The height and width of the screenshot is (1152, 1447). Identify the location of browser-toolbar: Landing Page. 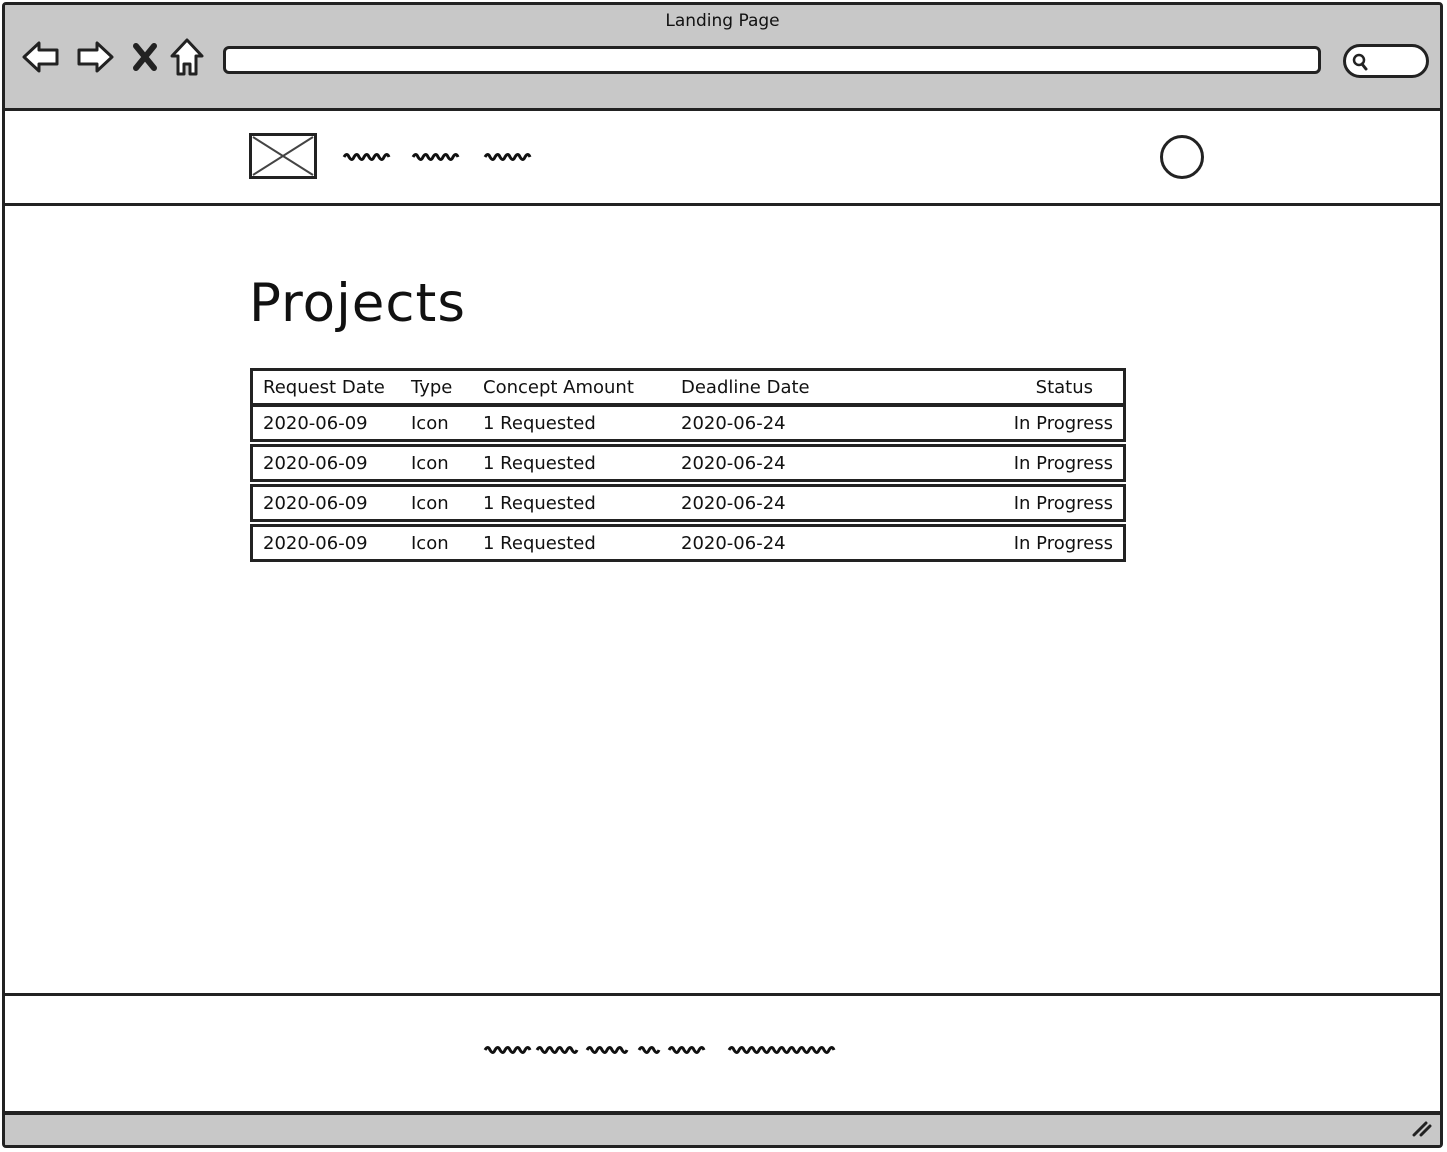
(722, 58).